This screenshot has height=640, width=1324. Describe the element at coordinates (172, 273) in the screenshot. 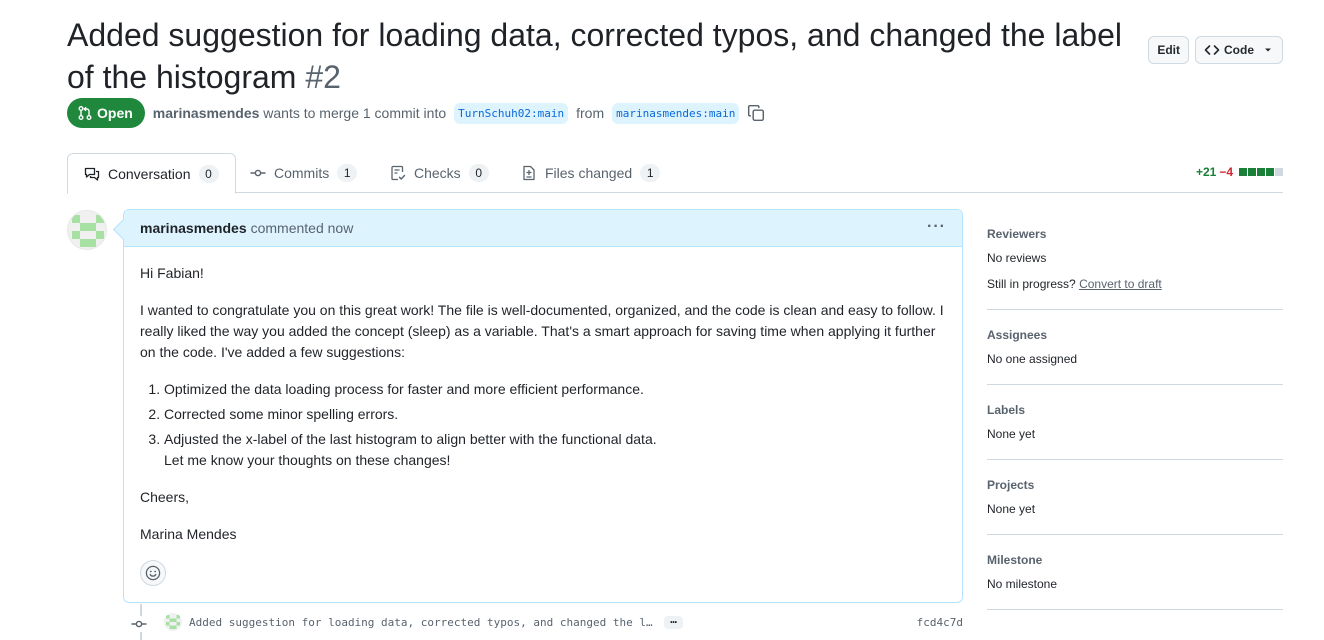

I see `comment-greeting: Hi Fabian!` at that location.